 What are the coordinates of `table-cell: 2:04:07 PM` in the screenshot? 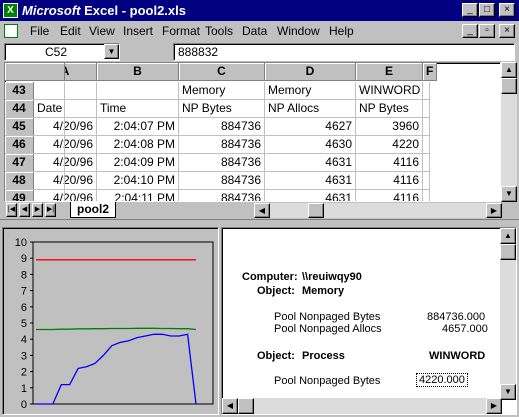 It's located at (138, 127).